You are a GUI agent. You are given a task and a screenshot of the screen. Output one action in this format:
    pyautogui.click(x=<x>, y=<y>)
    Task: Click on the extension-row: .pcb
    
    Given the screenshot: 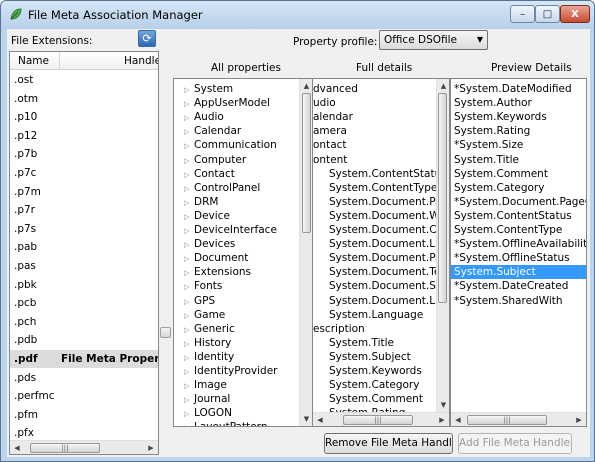 What is the action you would take?
    pyautogui.click(x=84, y=303)
    